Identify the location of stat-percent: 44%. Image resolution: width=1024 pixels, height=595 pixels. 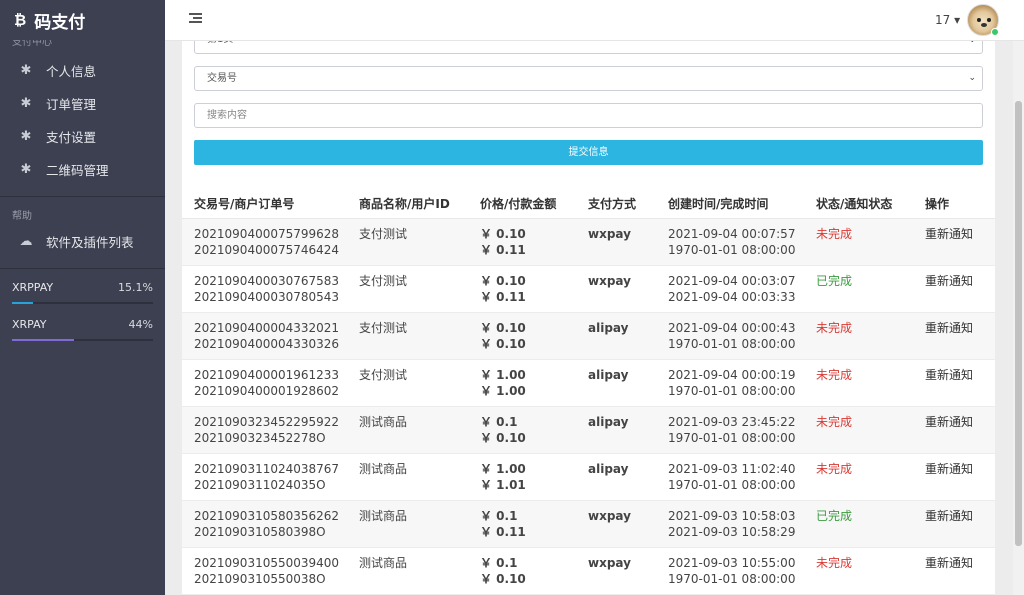
(140, 324).